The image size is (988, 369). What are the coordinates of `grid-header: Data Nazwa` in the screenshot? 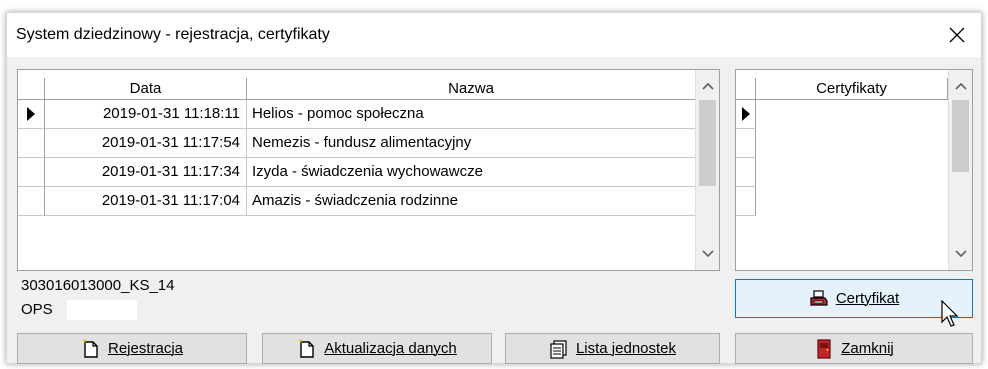 It's located at (357, 89).